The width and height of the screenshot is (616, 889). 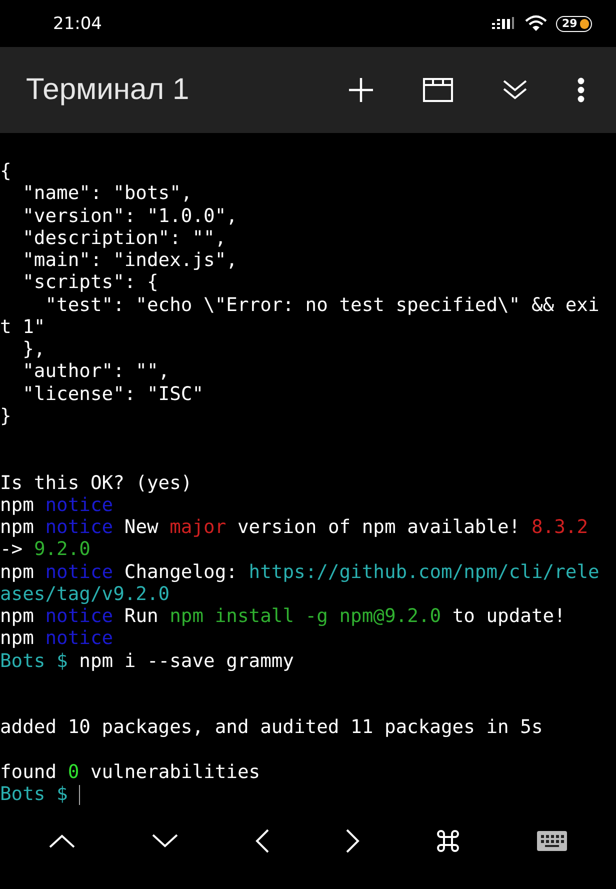 I want to click on battery-icon: 29, so click(x=574, y=24).